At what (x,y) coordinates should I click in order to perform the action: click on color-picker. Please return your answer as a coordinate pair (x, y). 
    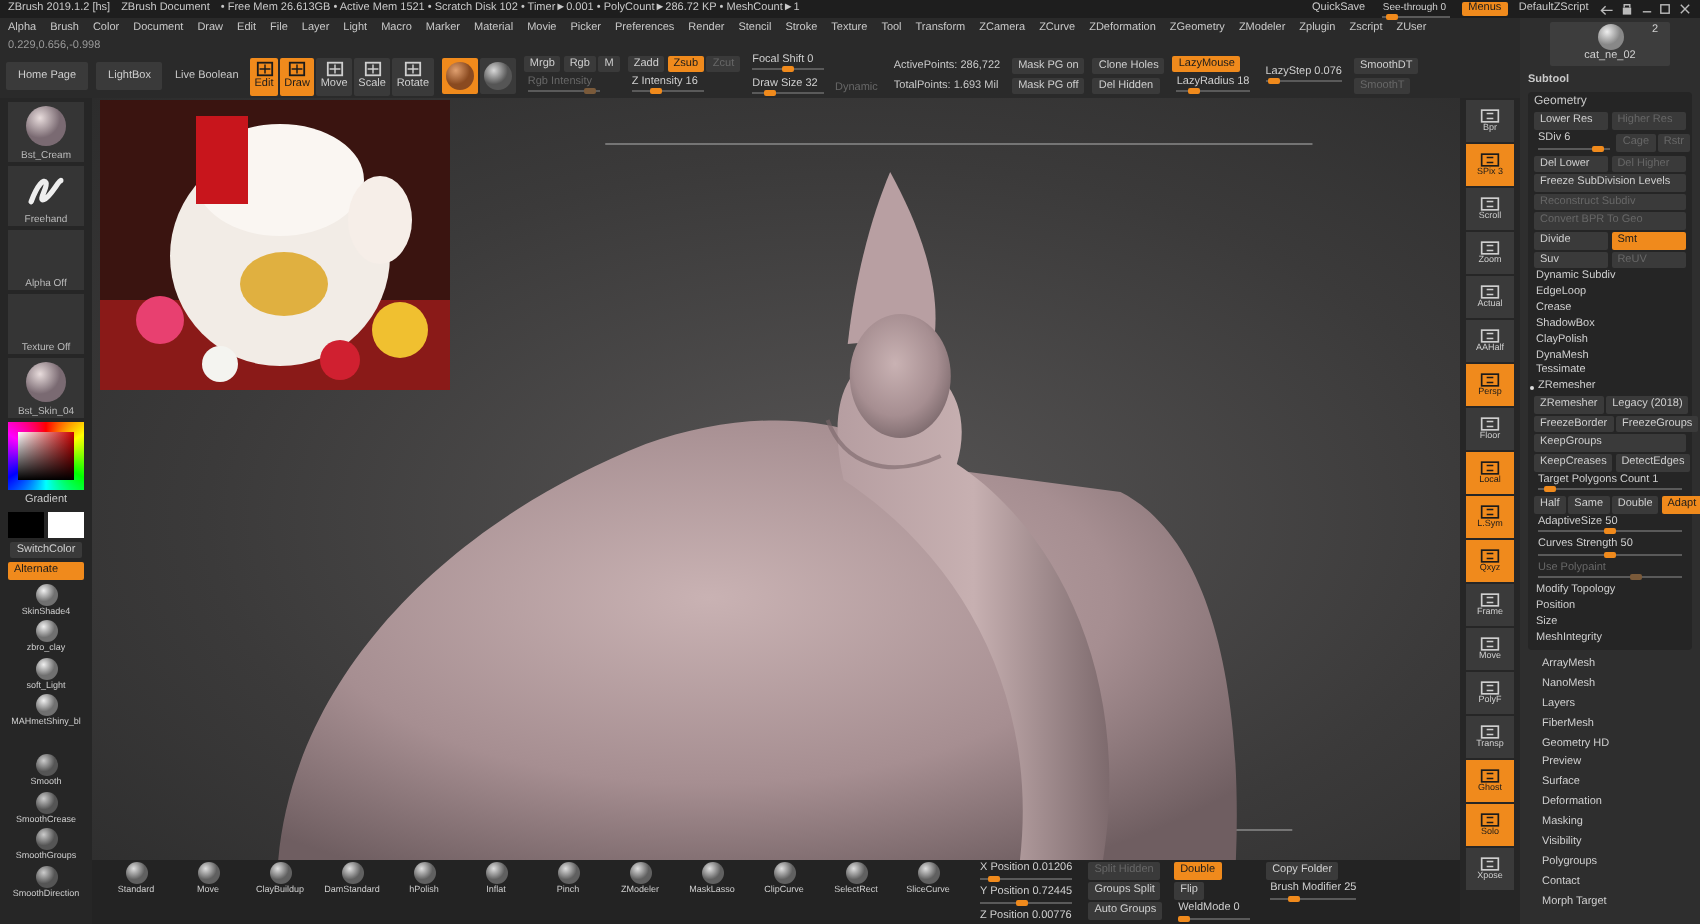
    Looking at the image, I should click on (46, 456).